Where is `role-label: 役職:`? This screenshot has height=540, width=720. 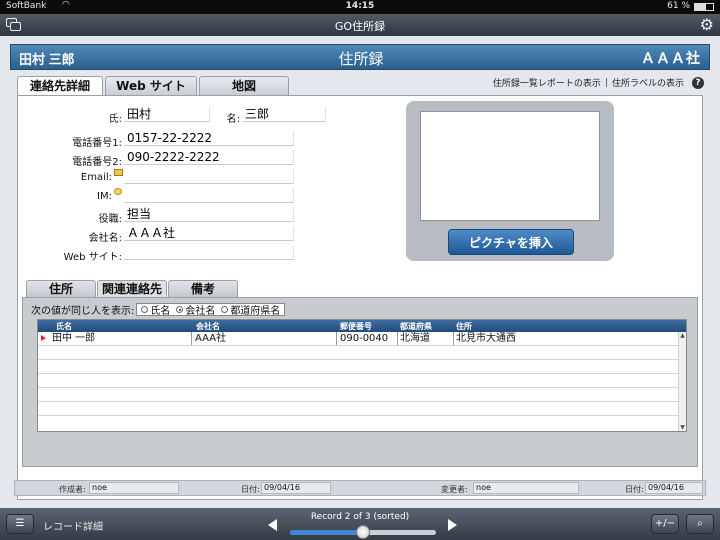 role-label: 役職: is located at coordinates (110, 219).